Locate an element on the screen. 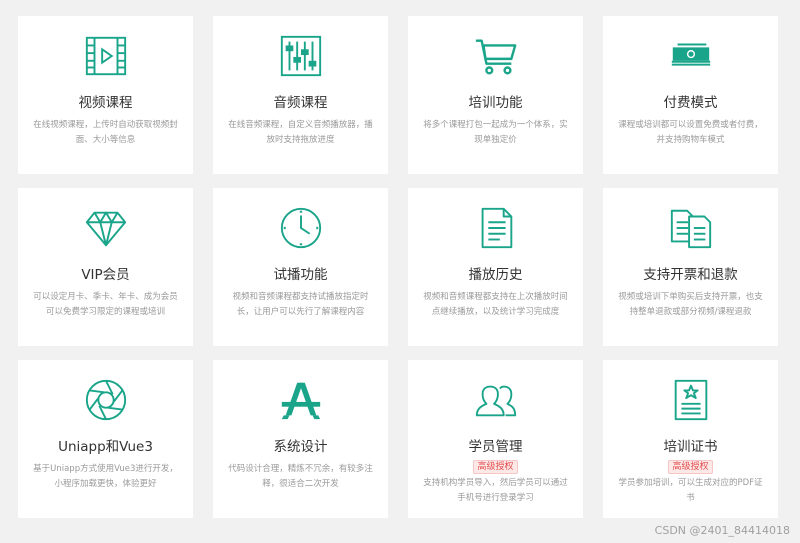  app-store-icon is located at coordinates (301, 400).